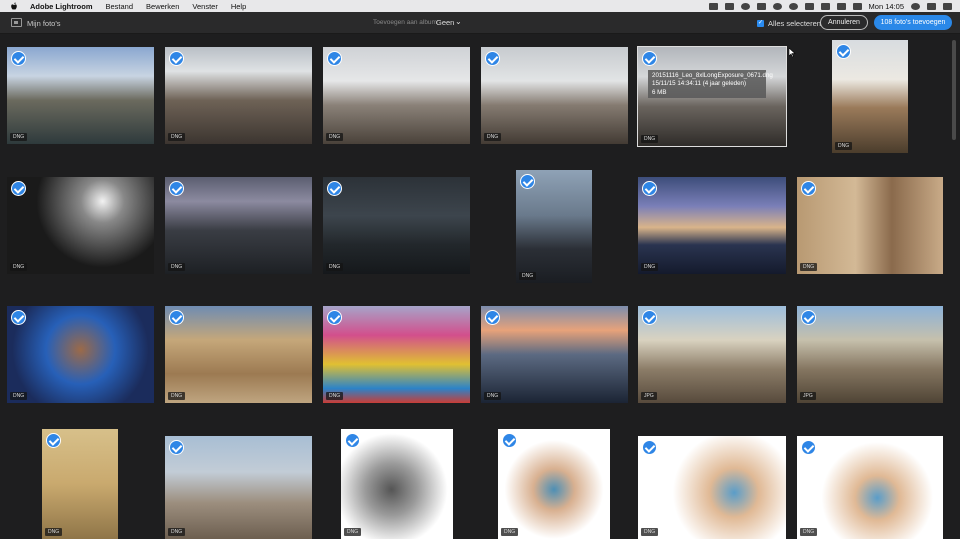 This screenshot has width=960, height=539. Describe the element at coordinates (857, 6) in the screenshot. I see `battery-icon` at that location.